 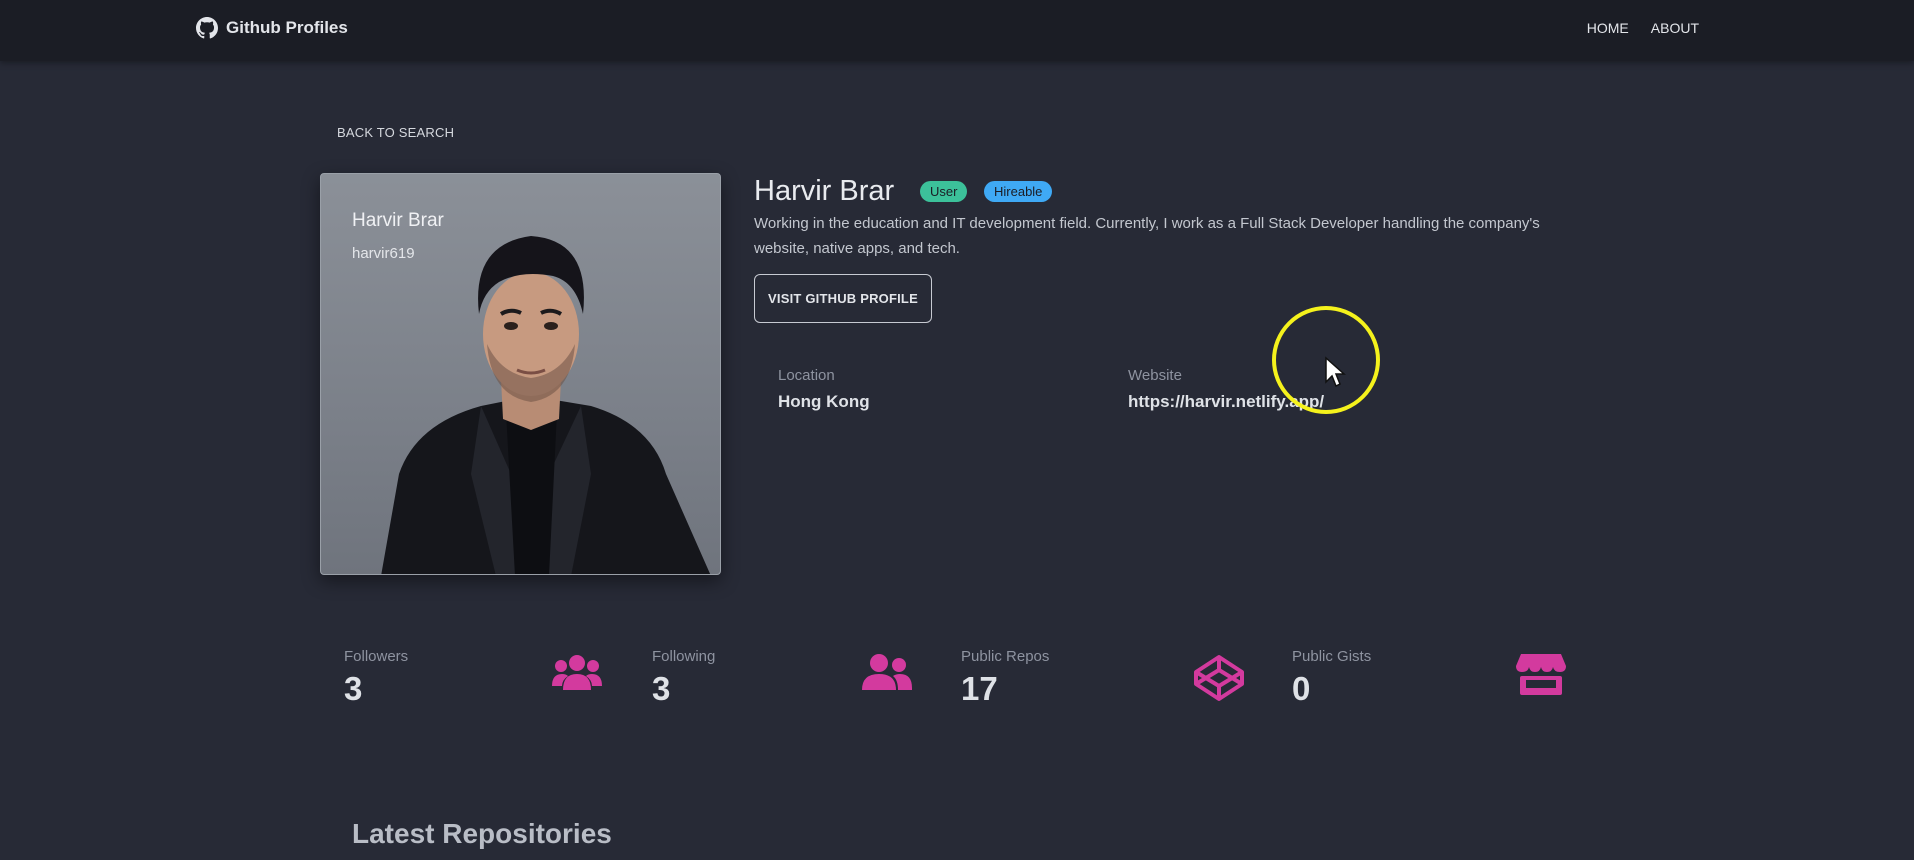 What do you see at coordinates (1219, 678) in the screenshot?
I see `codepen-icon` at bounding box center [1219, 678].